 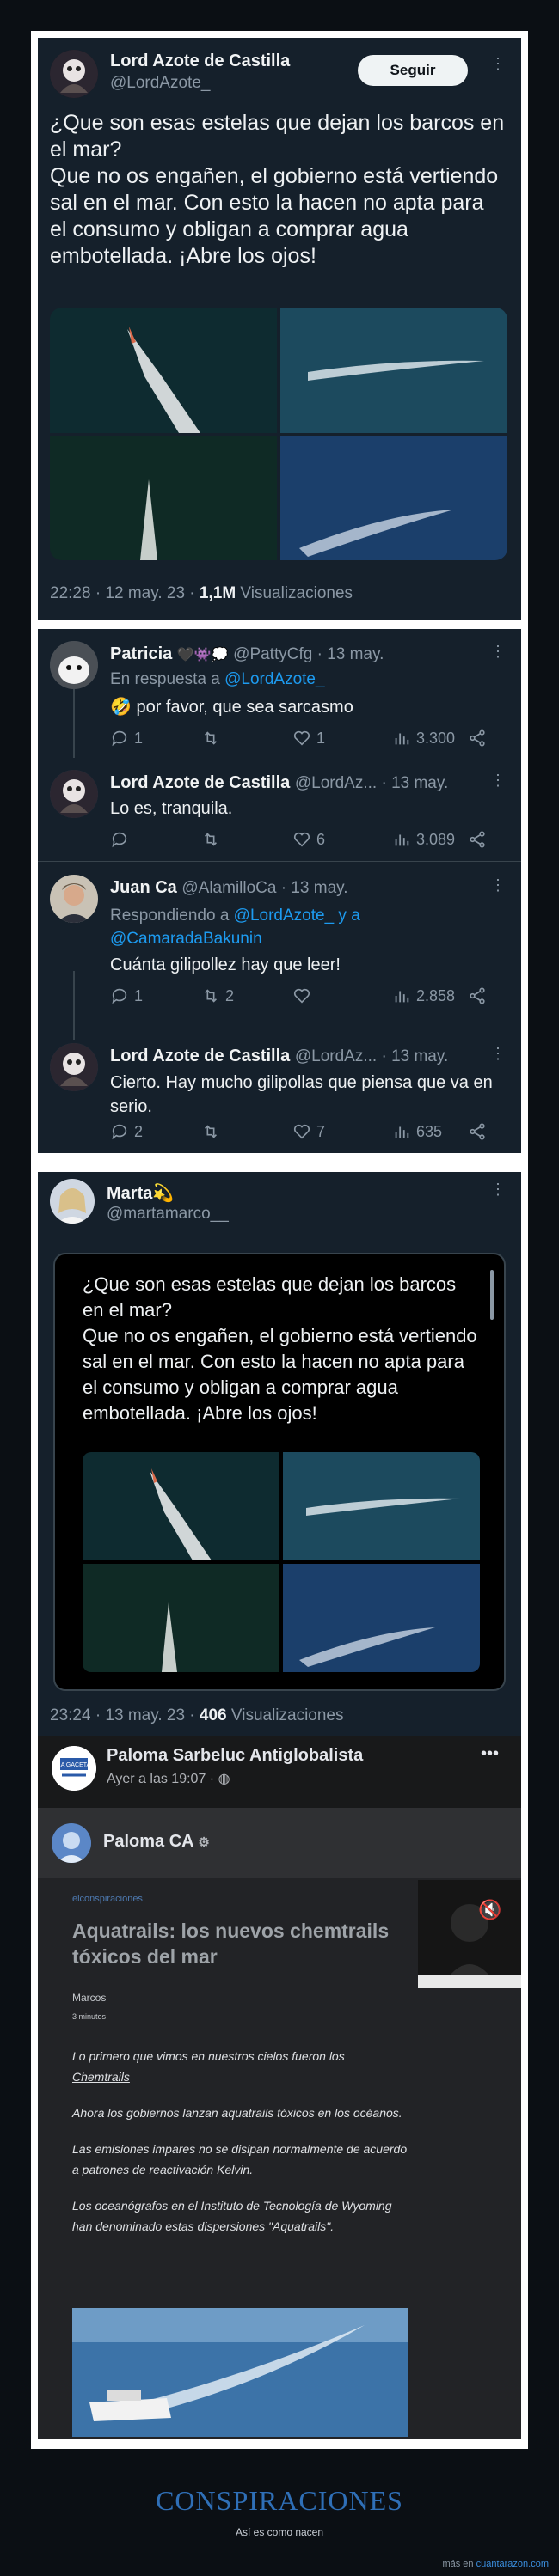 What do you see at coordinates (423, 839) in the screenshot?
I see `views-button: 3.089` at bounding box center [423, 839].